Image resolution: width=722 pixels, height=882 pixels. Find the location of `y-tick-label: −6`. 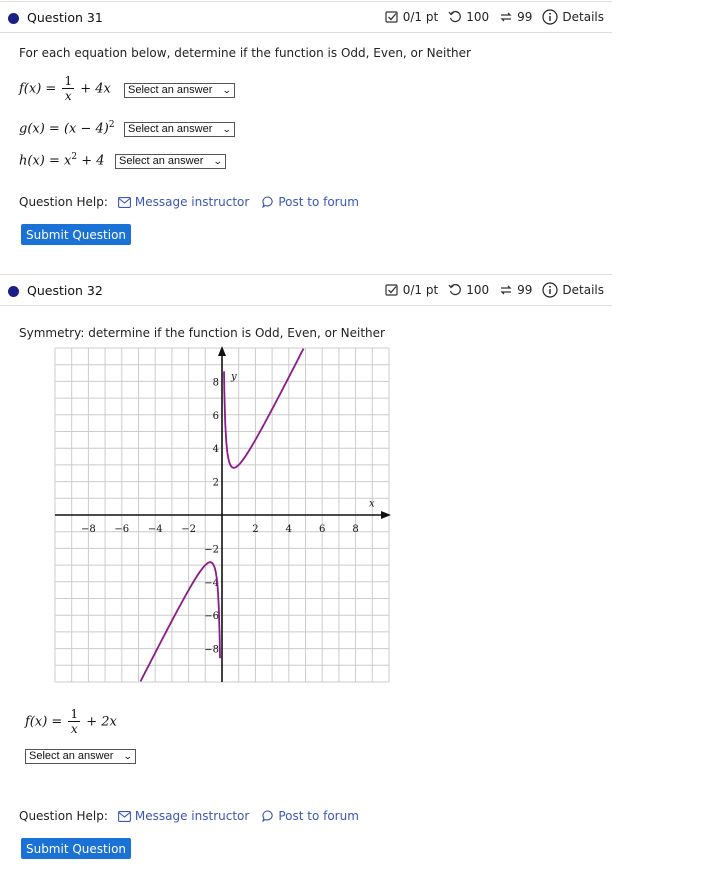

y-tick-label: −6 is located at coordinates (211, 616).